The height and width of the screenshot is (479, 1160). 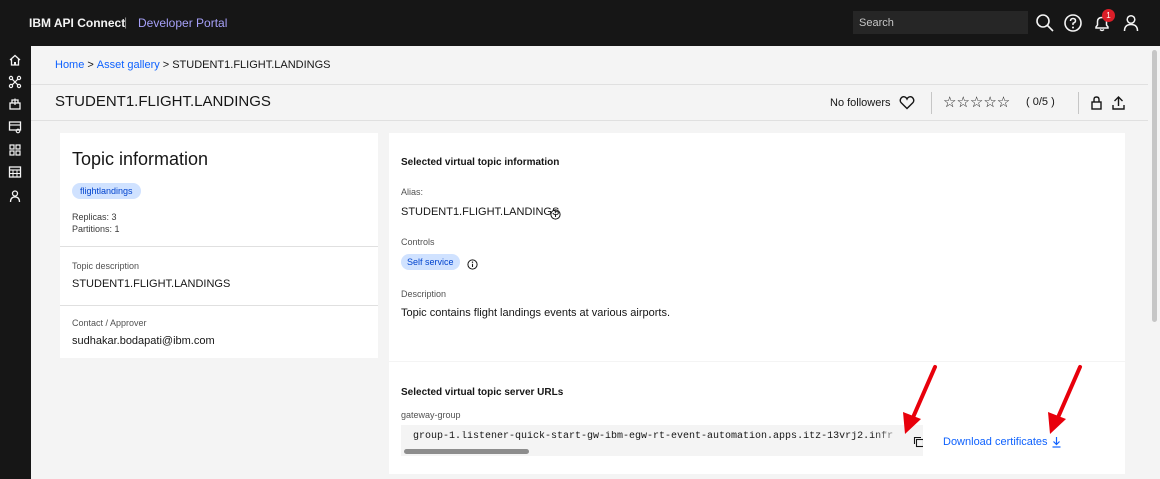 I want to click on replicas-count: Replicas: 3, so click(x=94, y=217).